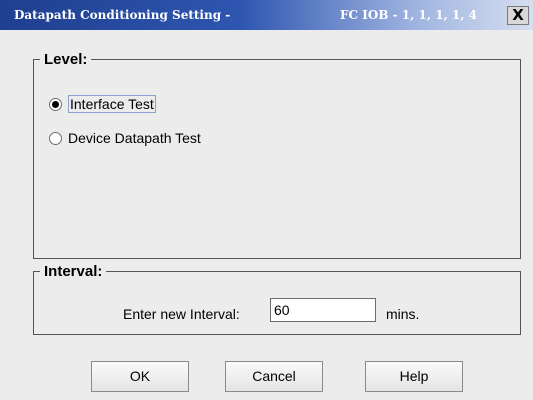 The image size is (533, 400). What do you see at coordinates (55, 138) in the screenshot?
I see `radio-unchecked-icon` at bounding box center [55, 138].